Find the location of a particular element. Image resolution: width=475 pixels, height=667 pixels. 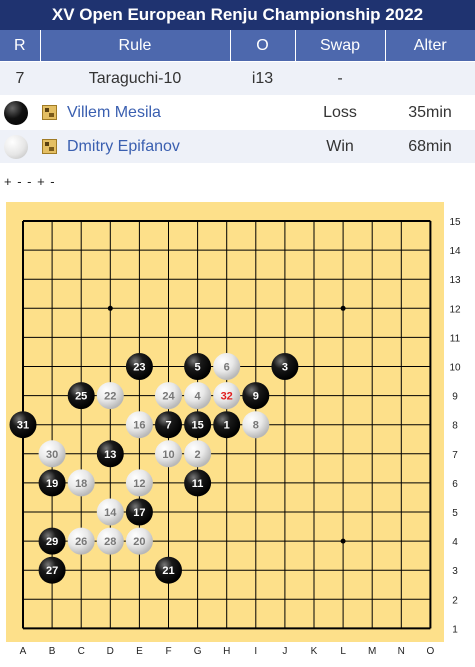

navigation-controls: + - - + - is located at coordinates (30, 181).